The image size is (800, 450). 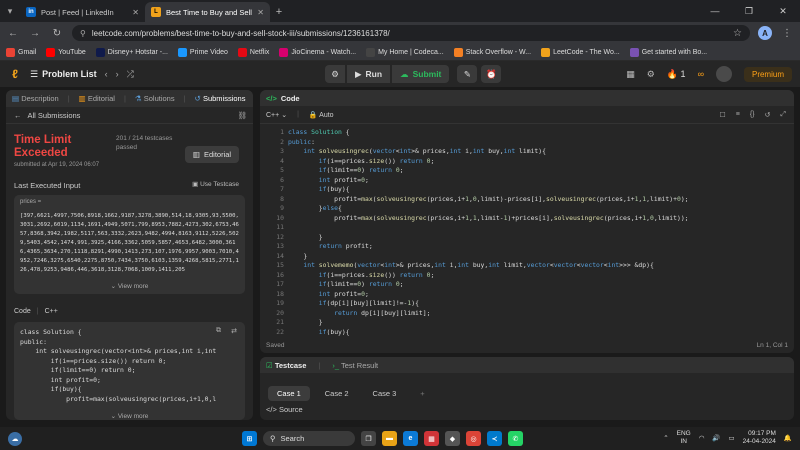 I want to click on leetcode-logo-icon: ℓ, so click(x=15, y=74).